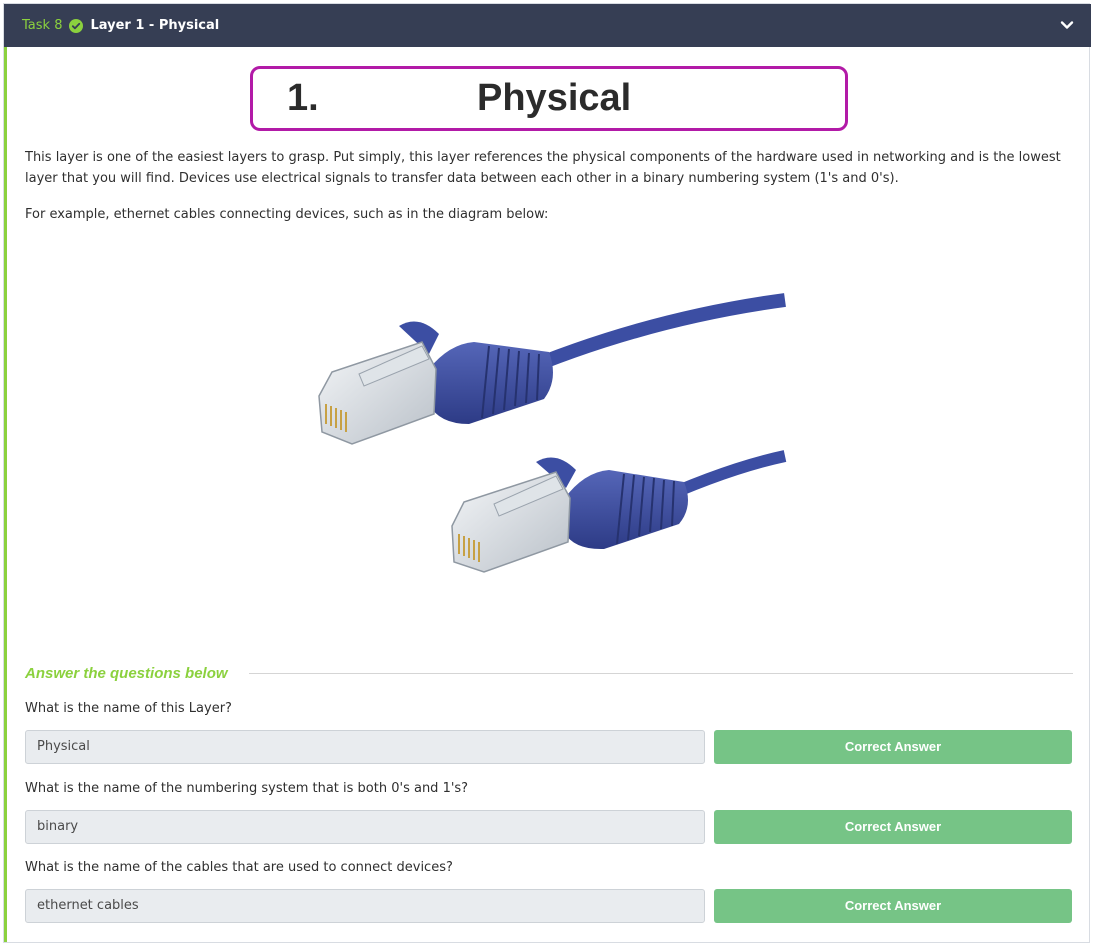 The image size is (1095, 946). I want to click on check-circle-icon, so click(76, 25).